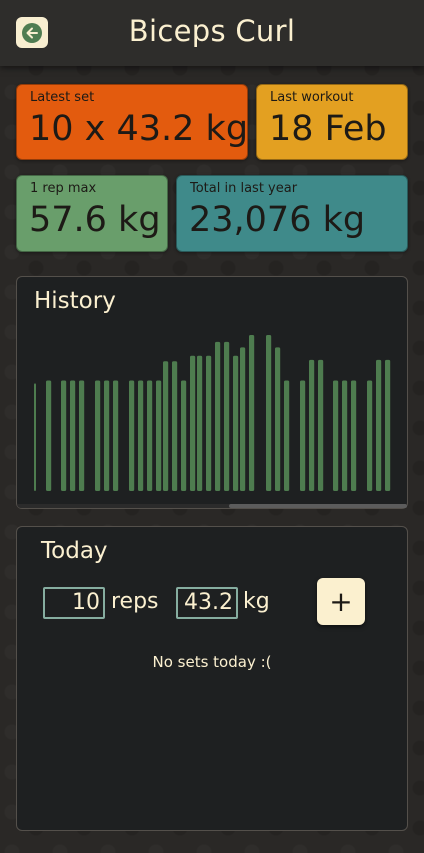  Describe the element at coordinates (135, 601) in the screenshot. I see `reps-unit-label: reps` at that location.